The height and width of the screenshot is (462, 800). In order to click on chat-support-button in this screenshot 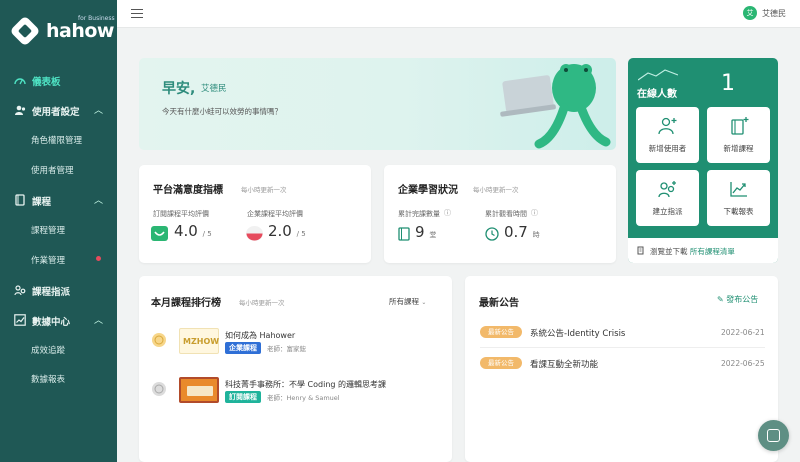, I will do `click(773, 435)`.